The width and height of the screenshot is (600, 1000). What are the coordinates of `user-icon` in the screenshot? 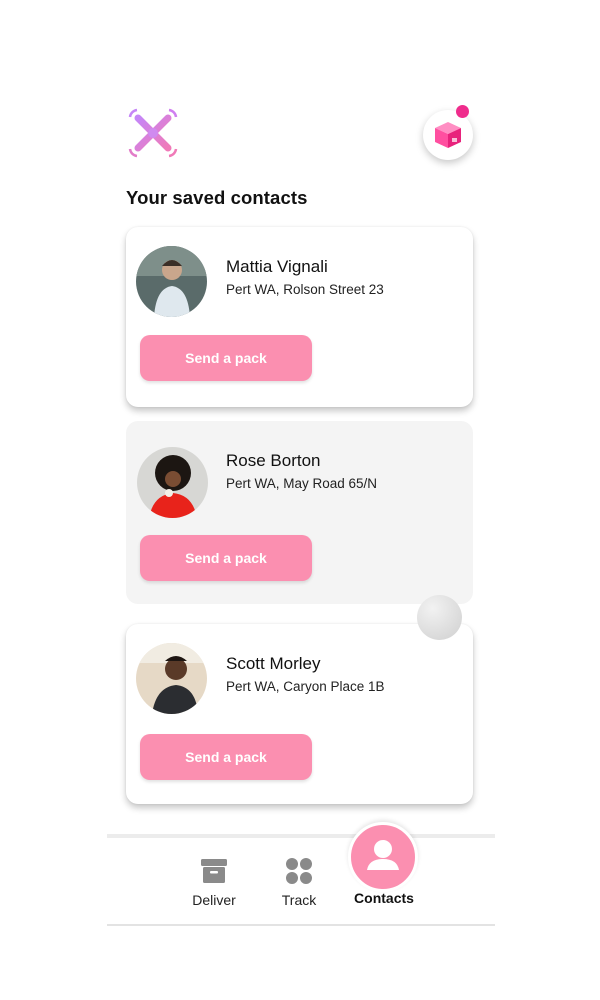 It's located at (383, 855).